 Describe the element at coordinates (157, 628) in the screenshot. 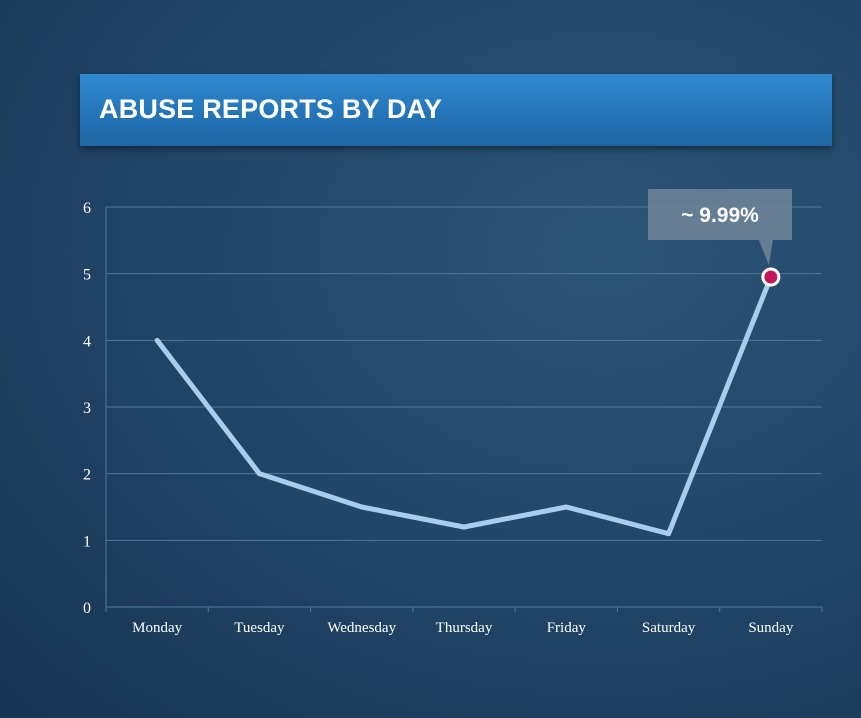

I see `x-tick-label: Monday` at that location.